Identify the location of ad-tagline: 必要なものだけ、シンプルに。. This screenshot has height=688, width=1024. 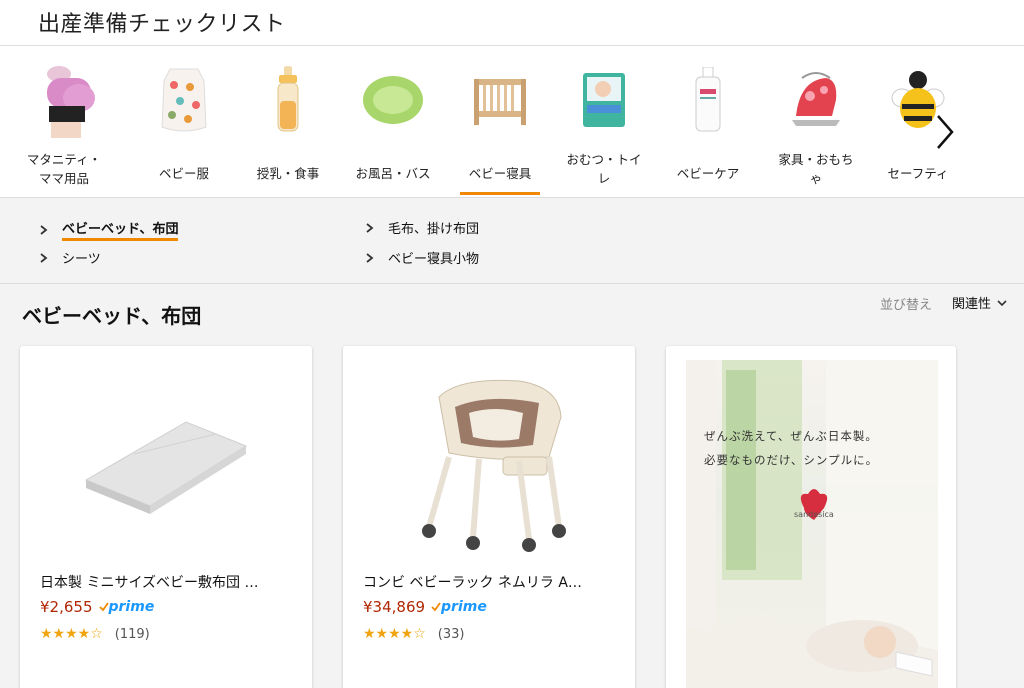
(791, 460).